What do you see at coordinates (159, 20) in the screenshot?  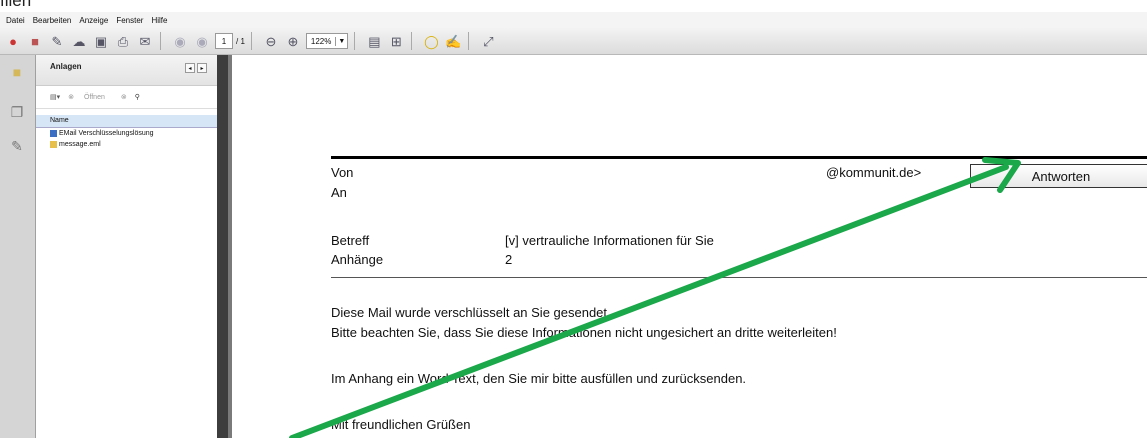 I see `menu-hilfe: Hilfe` at bounding box center [159, 20].